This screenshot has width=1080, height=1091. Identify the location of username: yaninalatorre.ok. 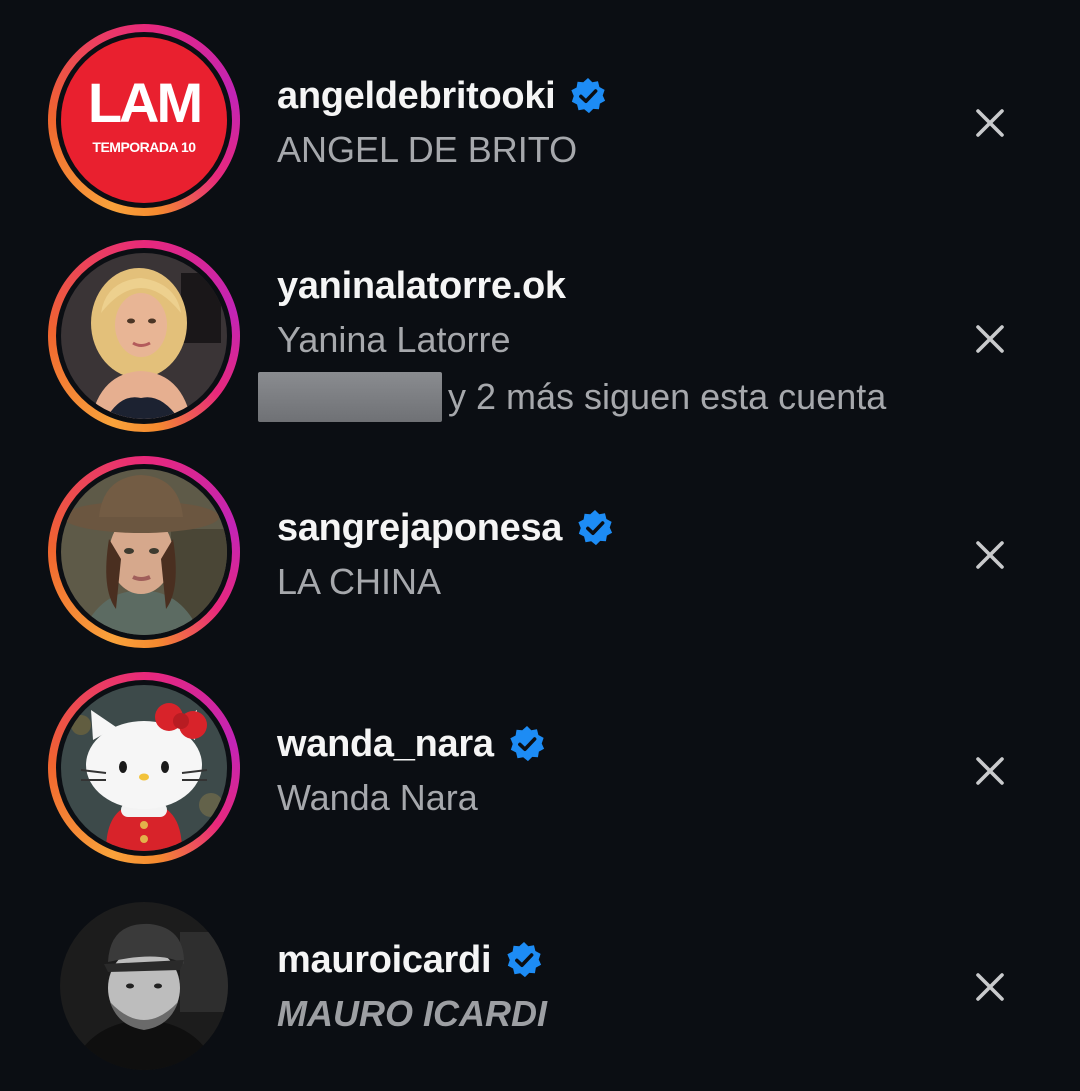
(421, 286).